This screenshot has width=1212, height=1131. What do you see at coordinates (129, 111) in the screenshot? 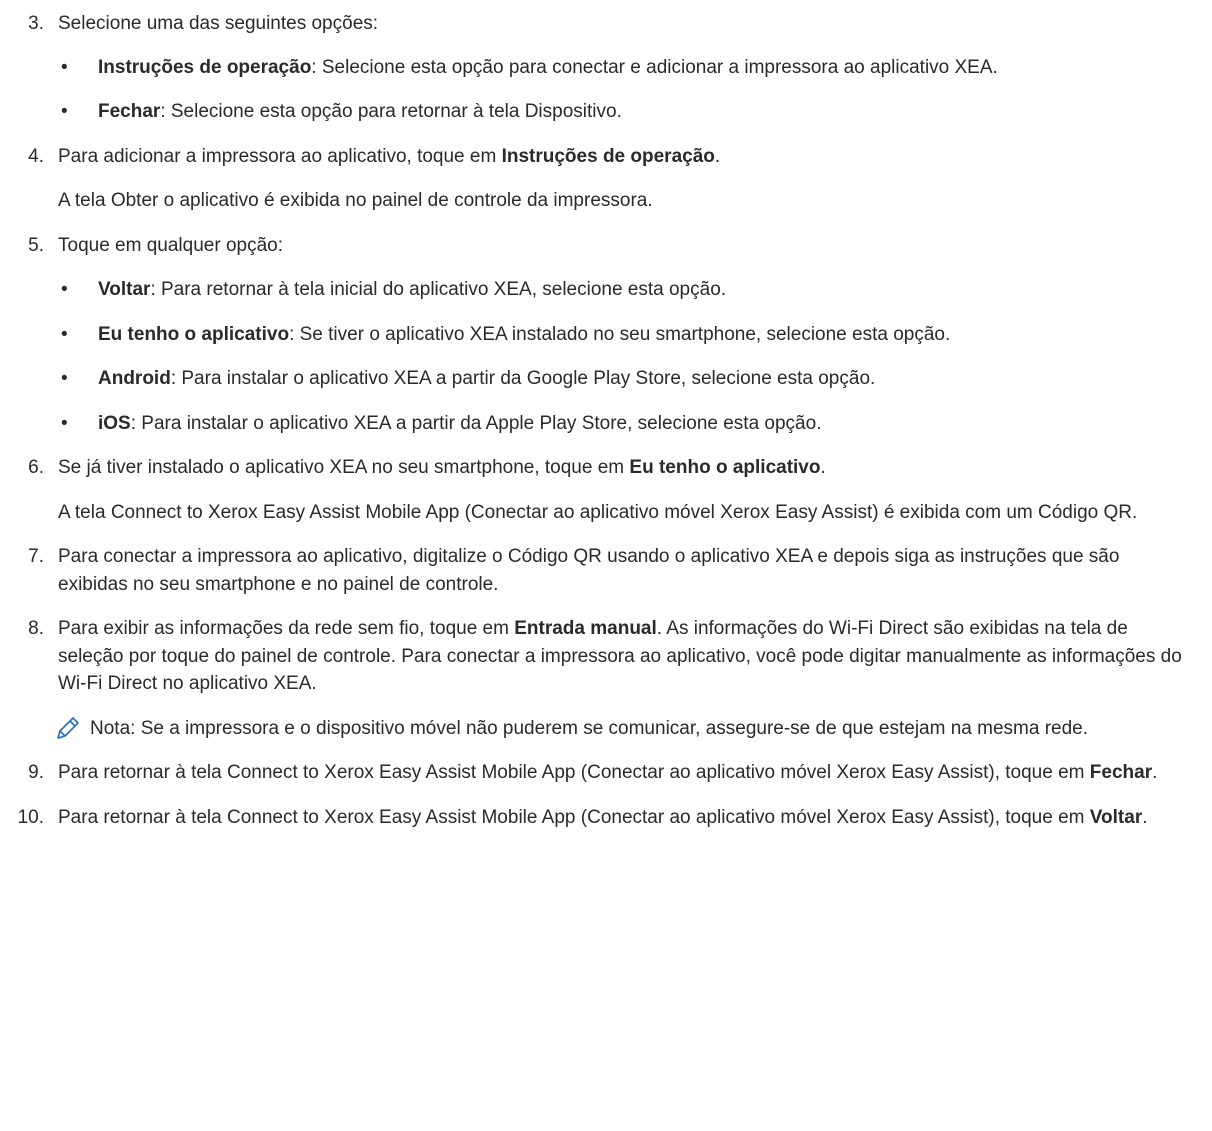
I see `option-name: Fechar` at bounding box center [129, 111].